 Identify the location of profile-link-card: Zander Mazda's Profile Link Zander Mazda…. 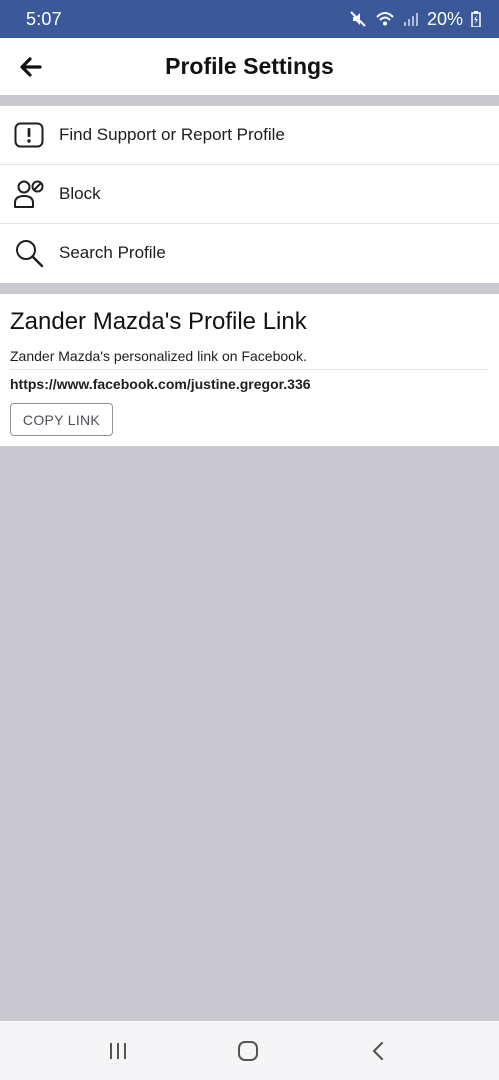
(249, 370).